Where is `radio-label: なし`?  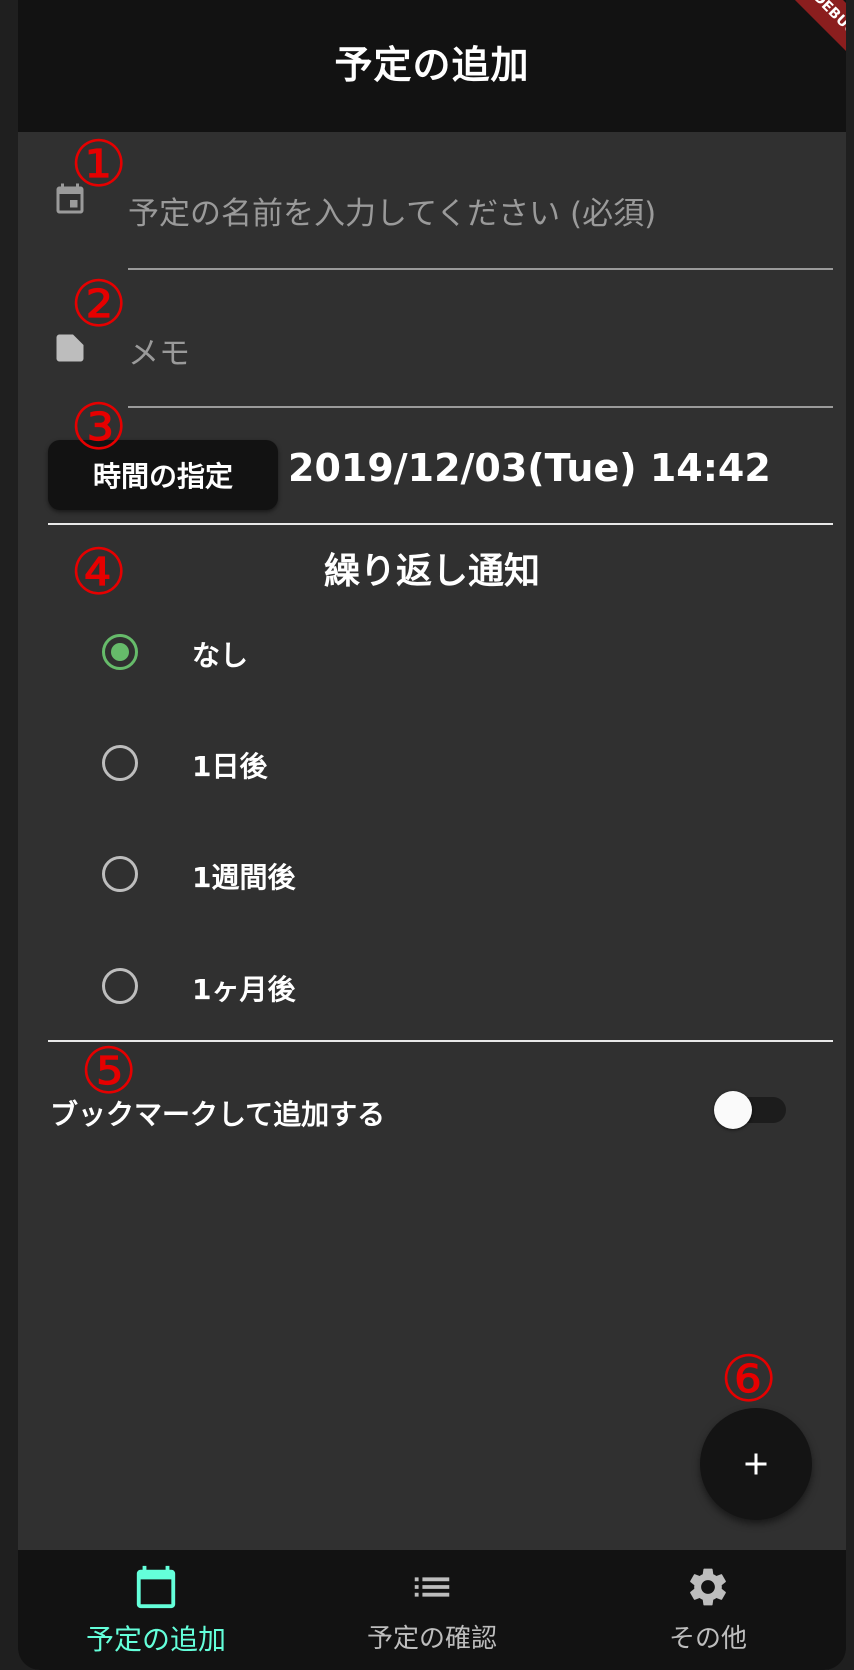
radio-label: なし is located at coordinates (220, 655).